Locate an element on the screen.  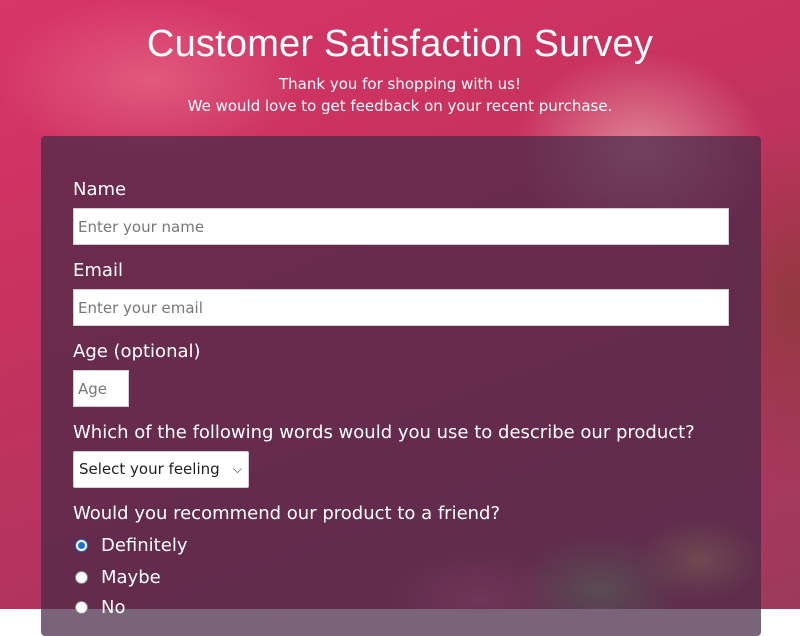
radio-button-no is located at coordinates (81, 607).